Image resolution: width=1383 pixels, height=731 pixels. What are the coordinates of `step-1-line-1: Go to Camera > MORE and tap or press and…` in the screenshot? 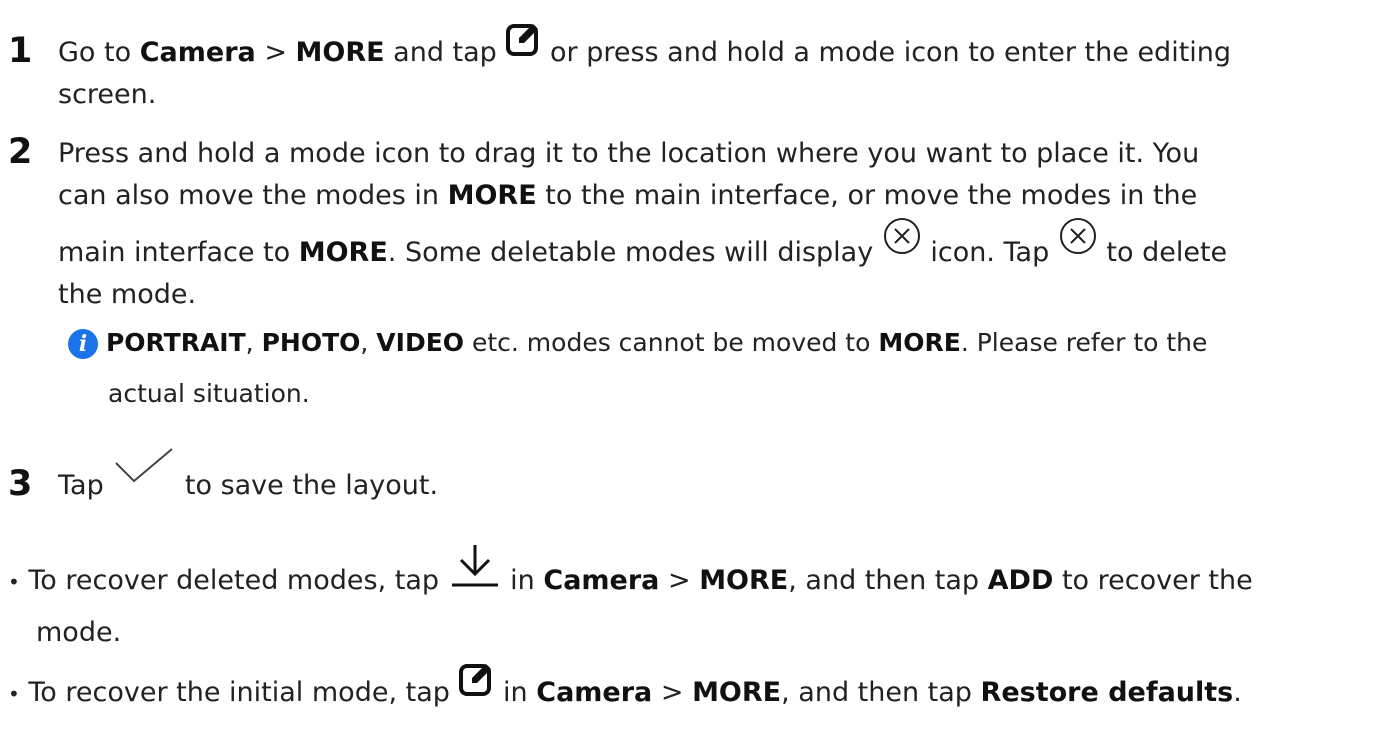 It's located at (645, 49).